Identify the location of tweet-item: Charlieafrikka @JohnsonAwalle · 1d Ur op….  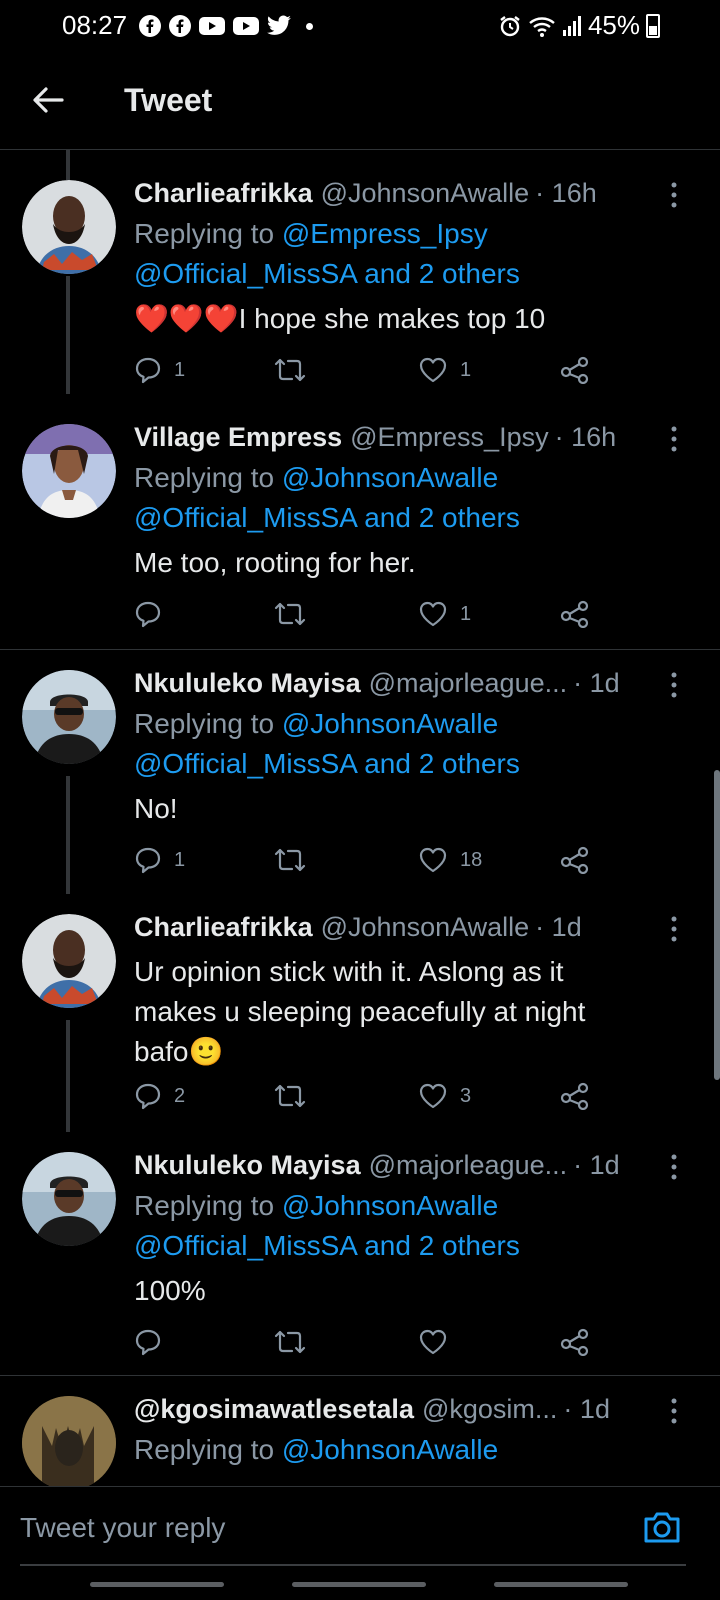
(360, 1013).